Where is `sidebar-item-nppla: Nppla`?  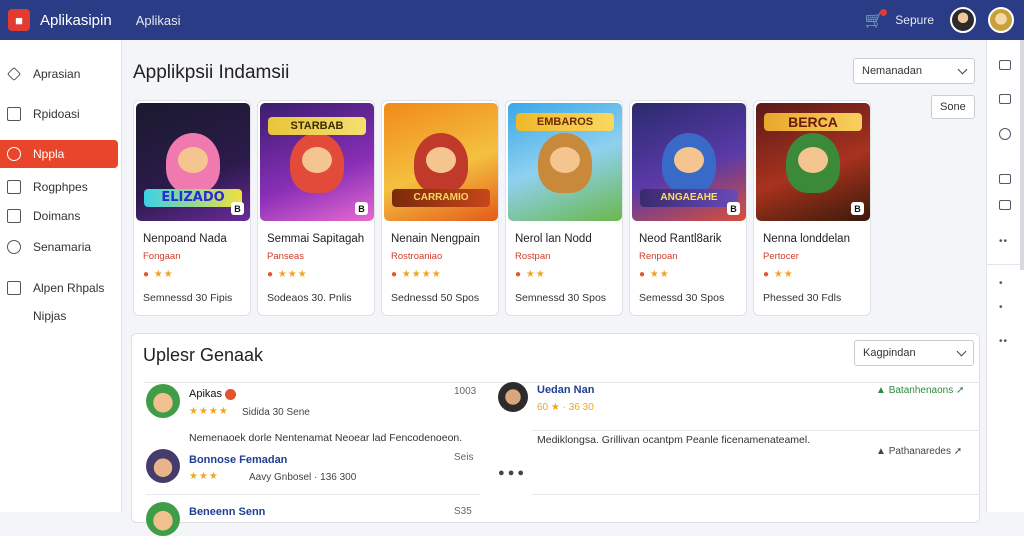 sidebar-item-nppla: Nppla is located at coordinates (59, 154).